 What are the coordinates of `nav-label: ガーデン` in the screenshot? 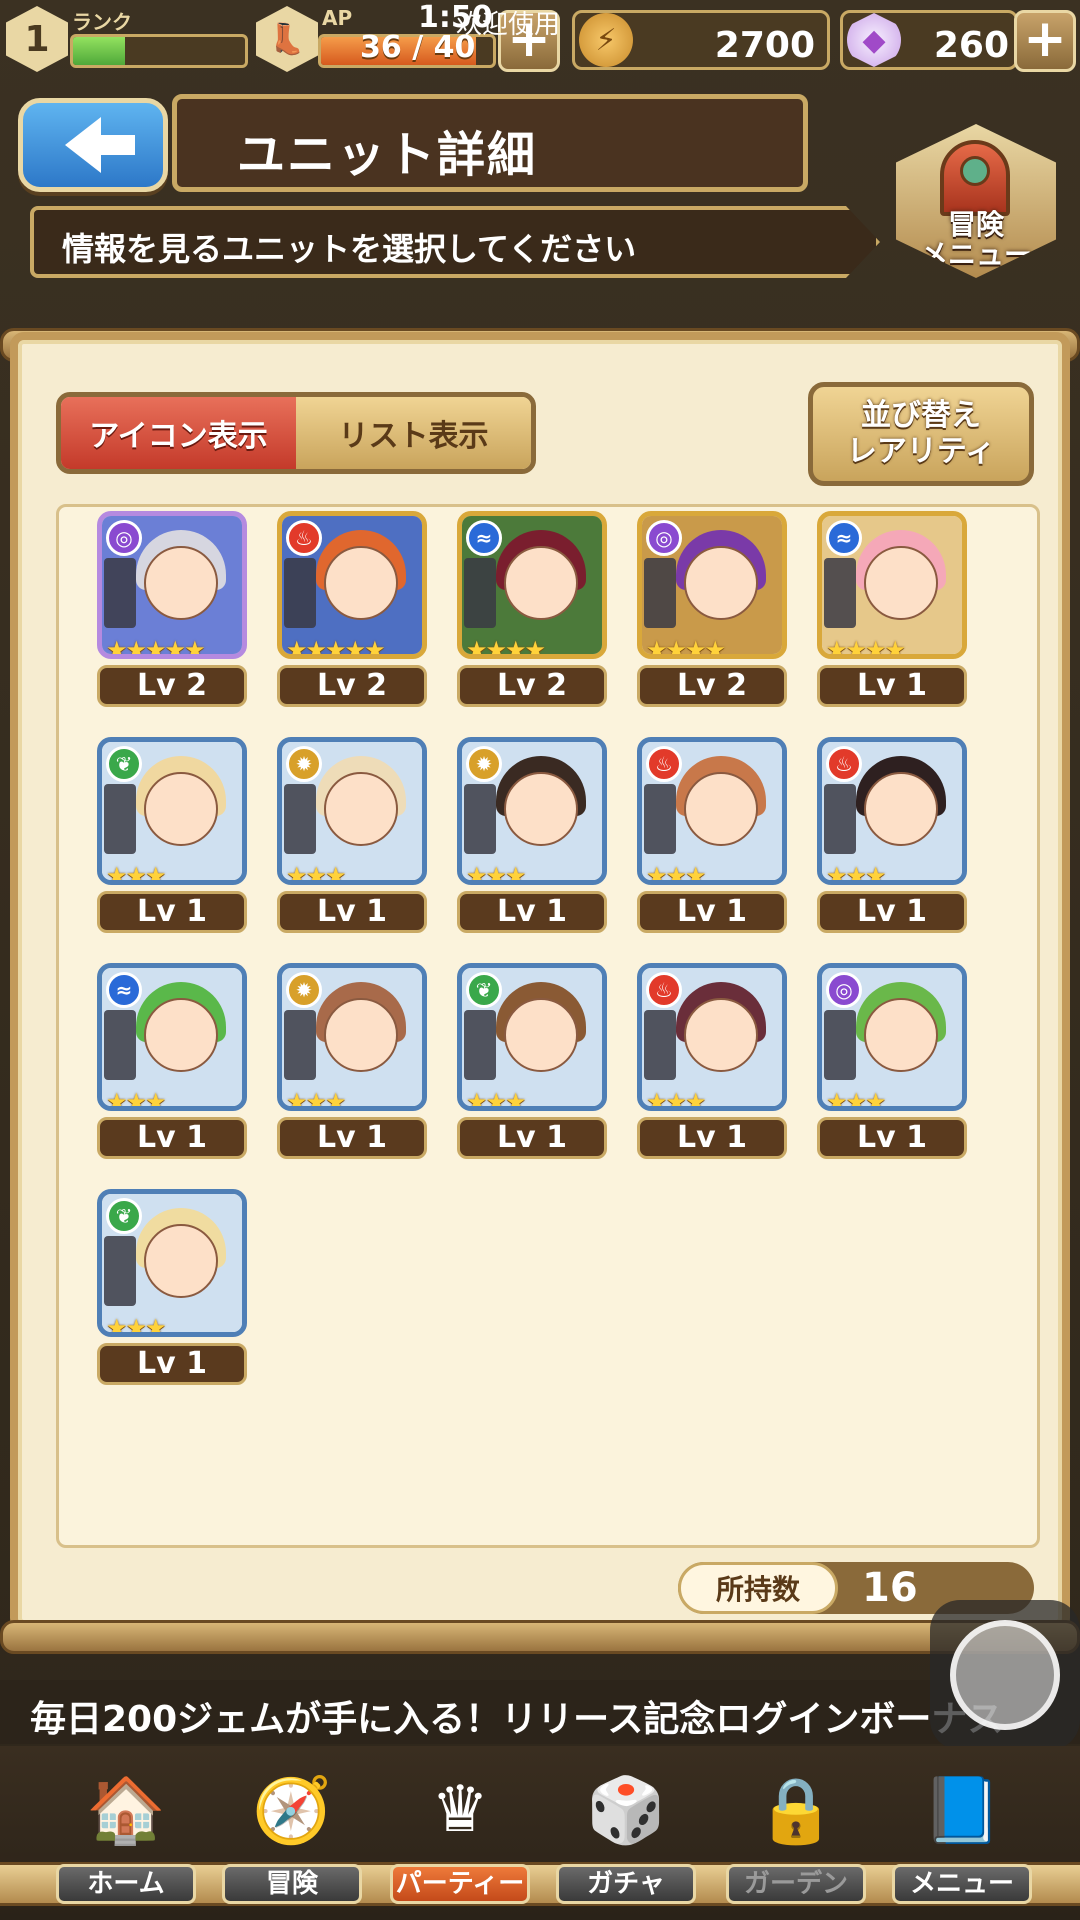 It's located at (796, 1884).